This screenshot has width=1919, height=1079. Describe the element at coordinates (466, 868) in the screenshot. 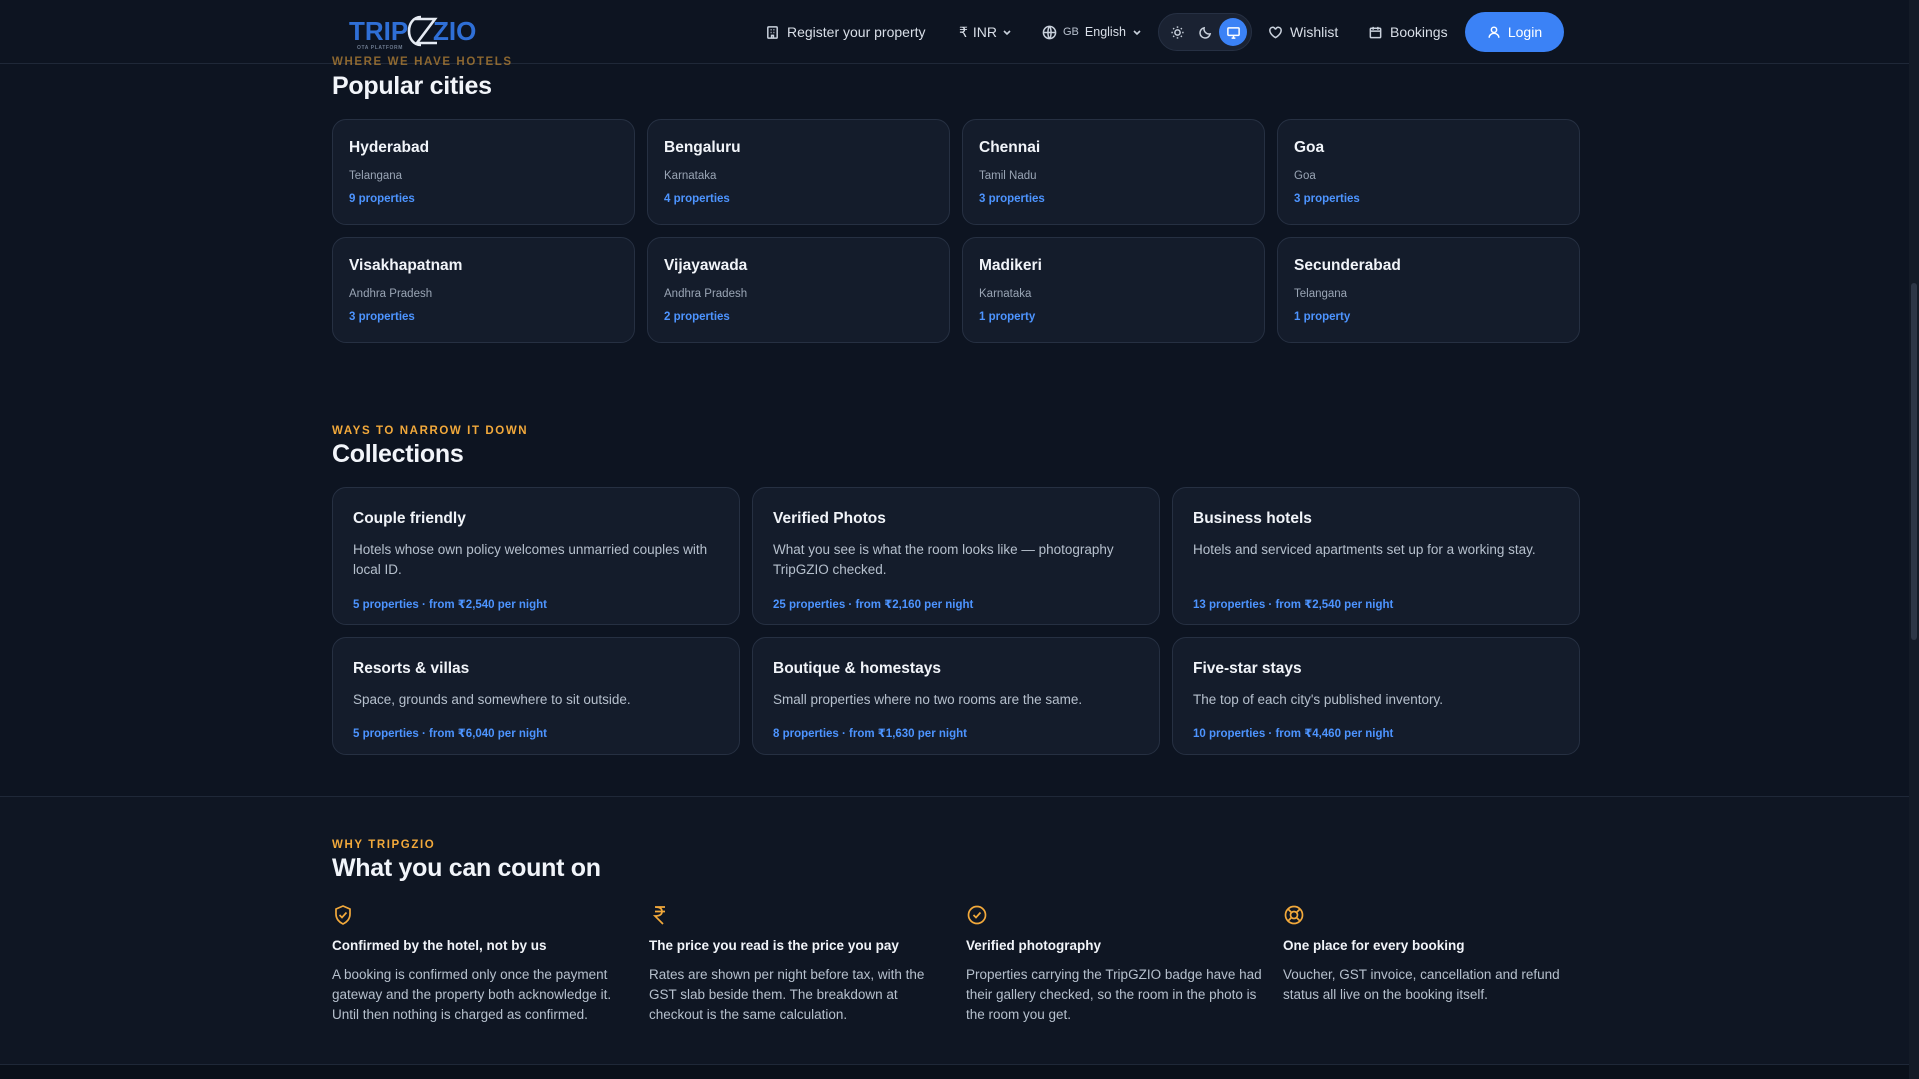

I see `why-title: What you can count on` at that location.